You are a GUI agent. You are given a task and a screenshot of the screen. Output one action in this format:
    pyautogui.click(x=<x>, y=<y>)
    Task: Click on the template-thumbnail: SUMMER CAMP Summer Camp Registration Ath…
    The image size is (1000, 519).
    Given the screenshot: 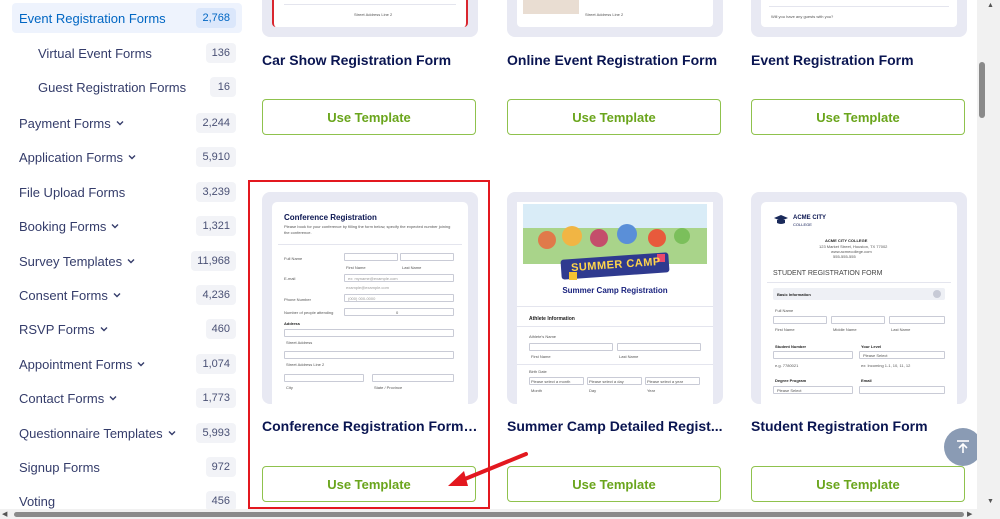 What is the action you would take?
    pyautogui.click(x=615, y=298)
    